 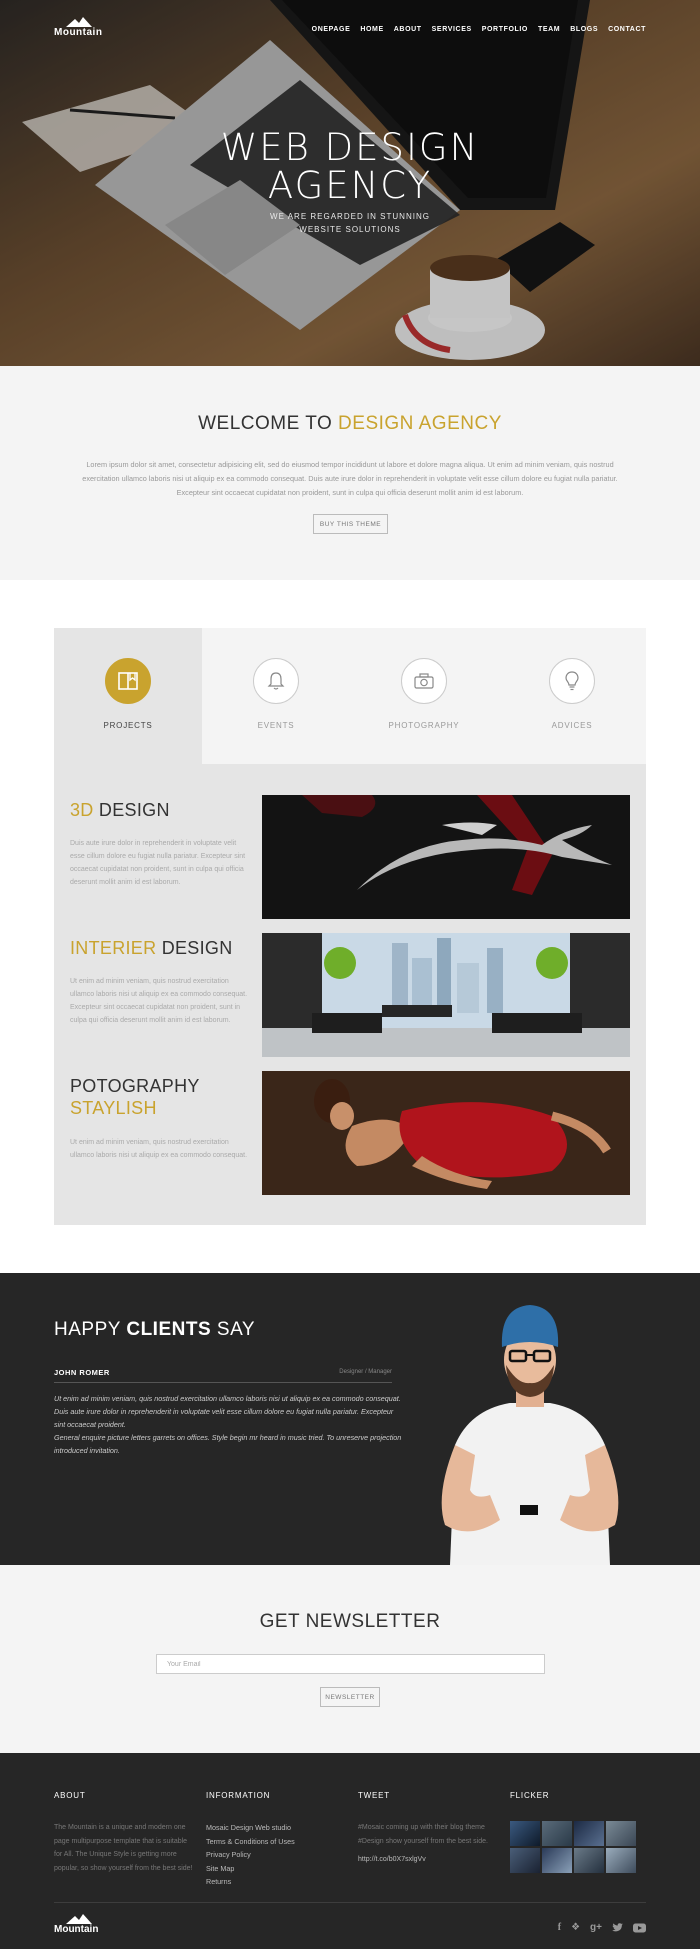 What do you see at coordinates (420, 423) in the screenshot?
I see `welcome-title-accent: DESIGN AGENCY` at bounding box center [420, 423].